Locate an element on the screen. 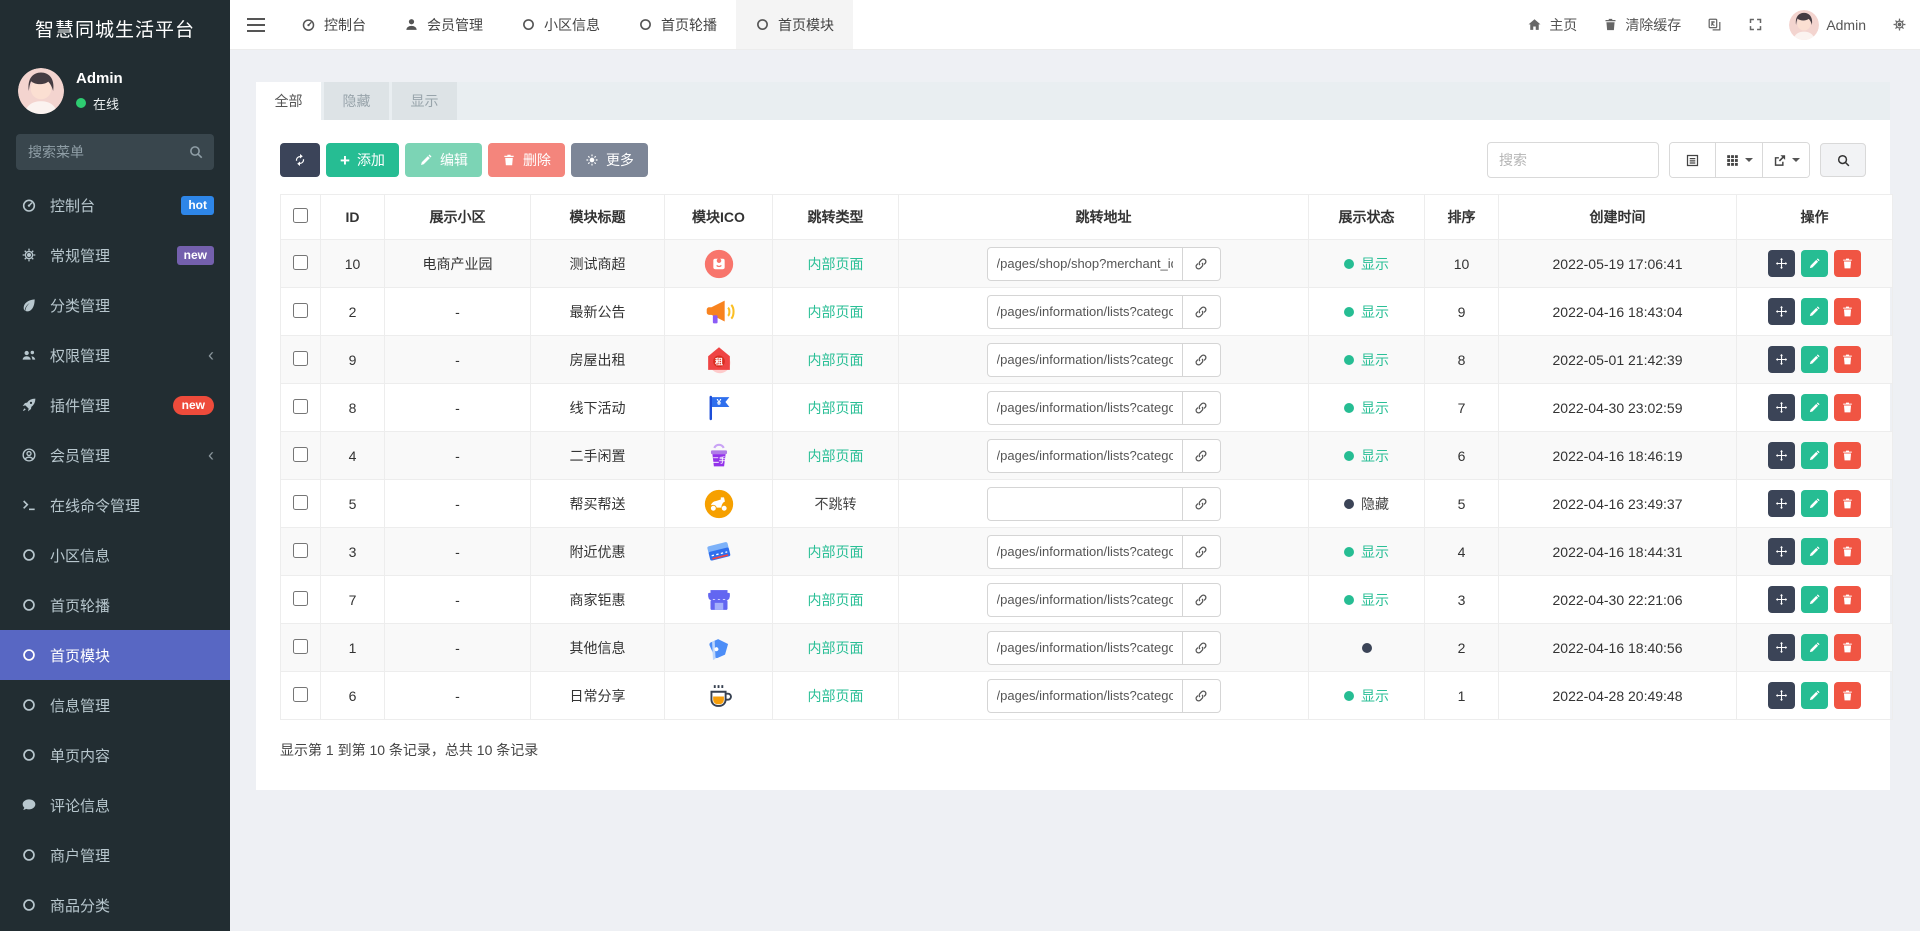  sidebar-item-2: 分类管理 is located at coordinates (115, 305).